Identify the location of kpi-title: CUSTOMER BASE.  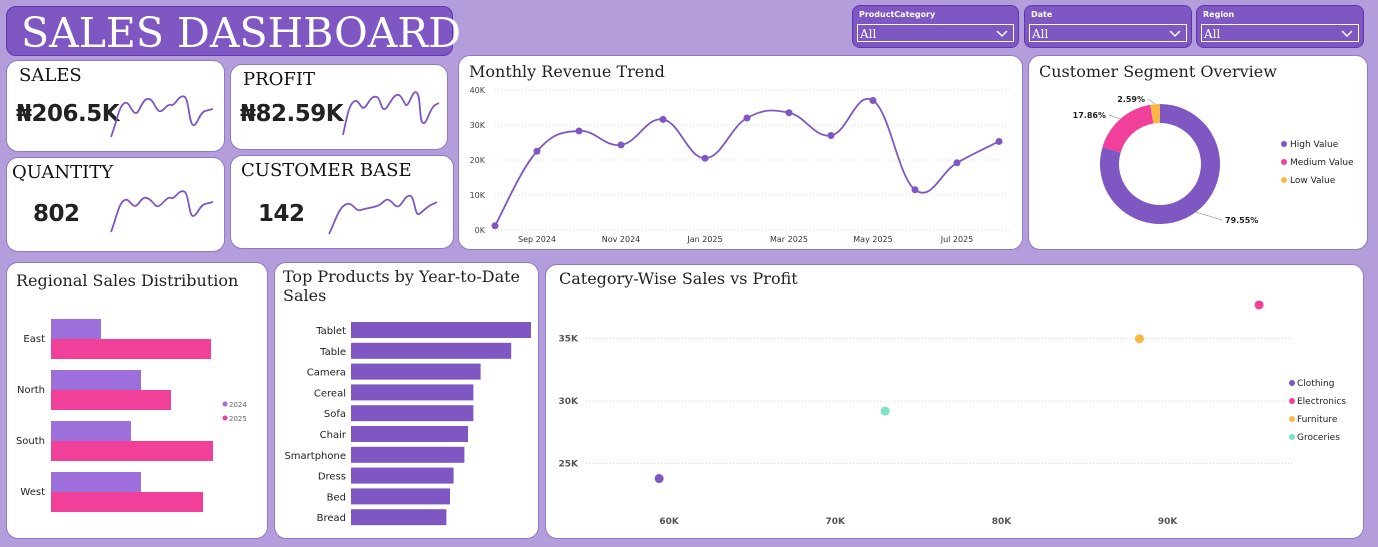
(326, 170).